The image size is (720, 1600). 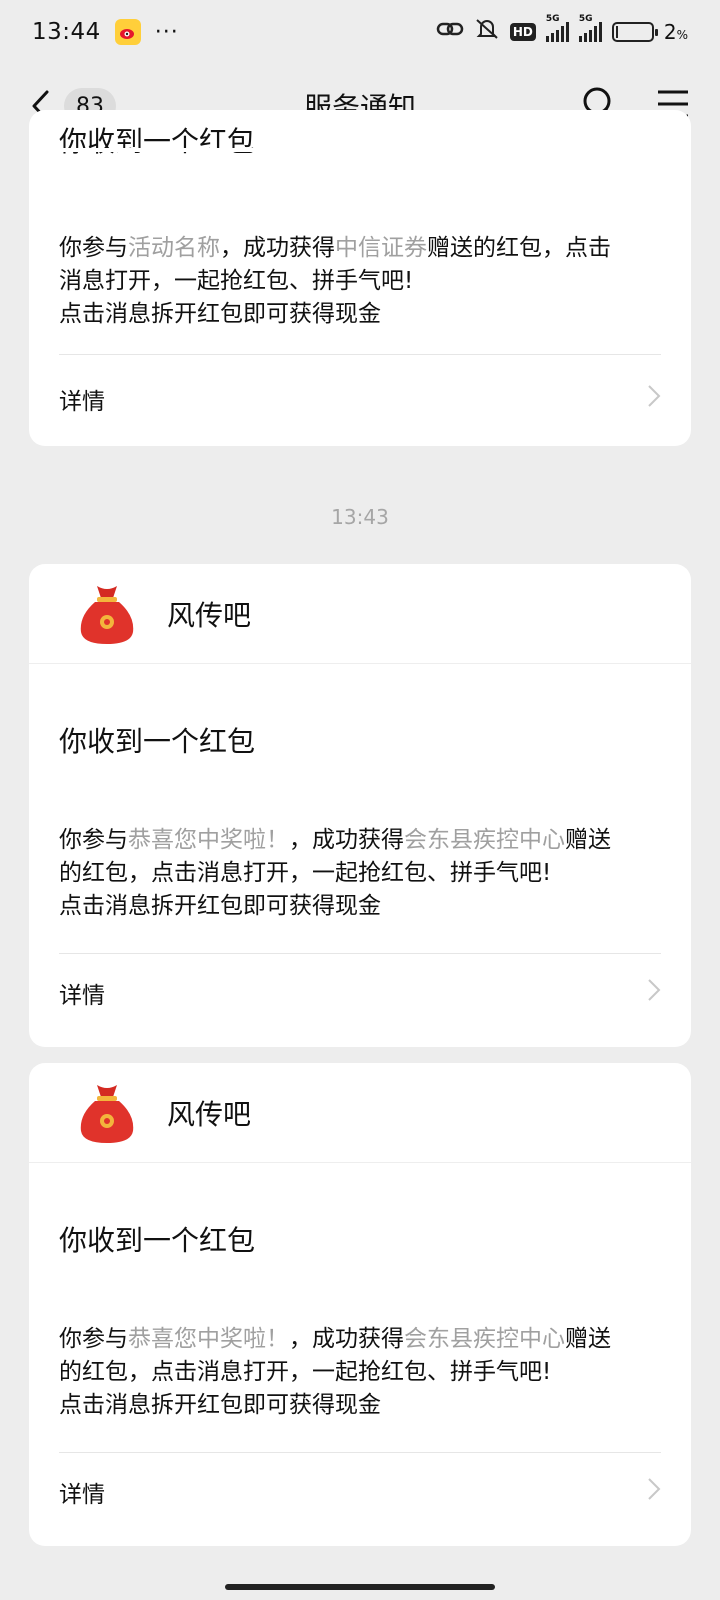 What do you see at coordinates (360, 32) in the screenshot?
I see `status-bar: 13:44 ··· HD 5G 5G 2%` at bounding box center [360, 32].